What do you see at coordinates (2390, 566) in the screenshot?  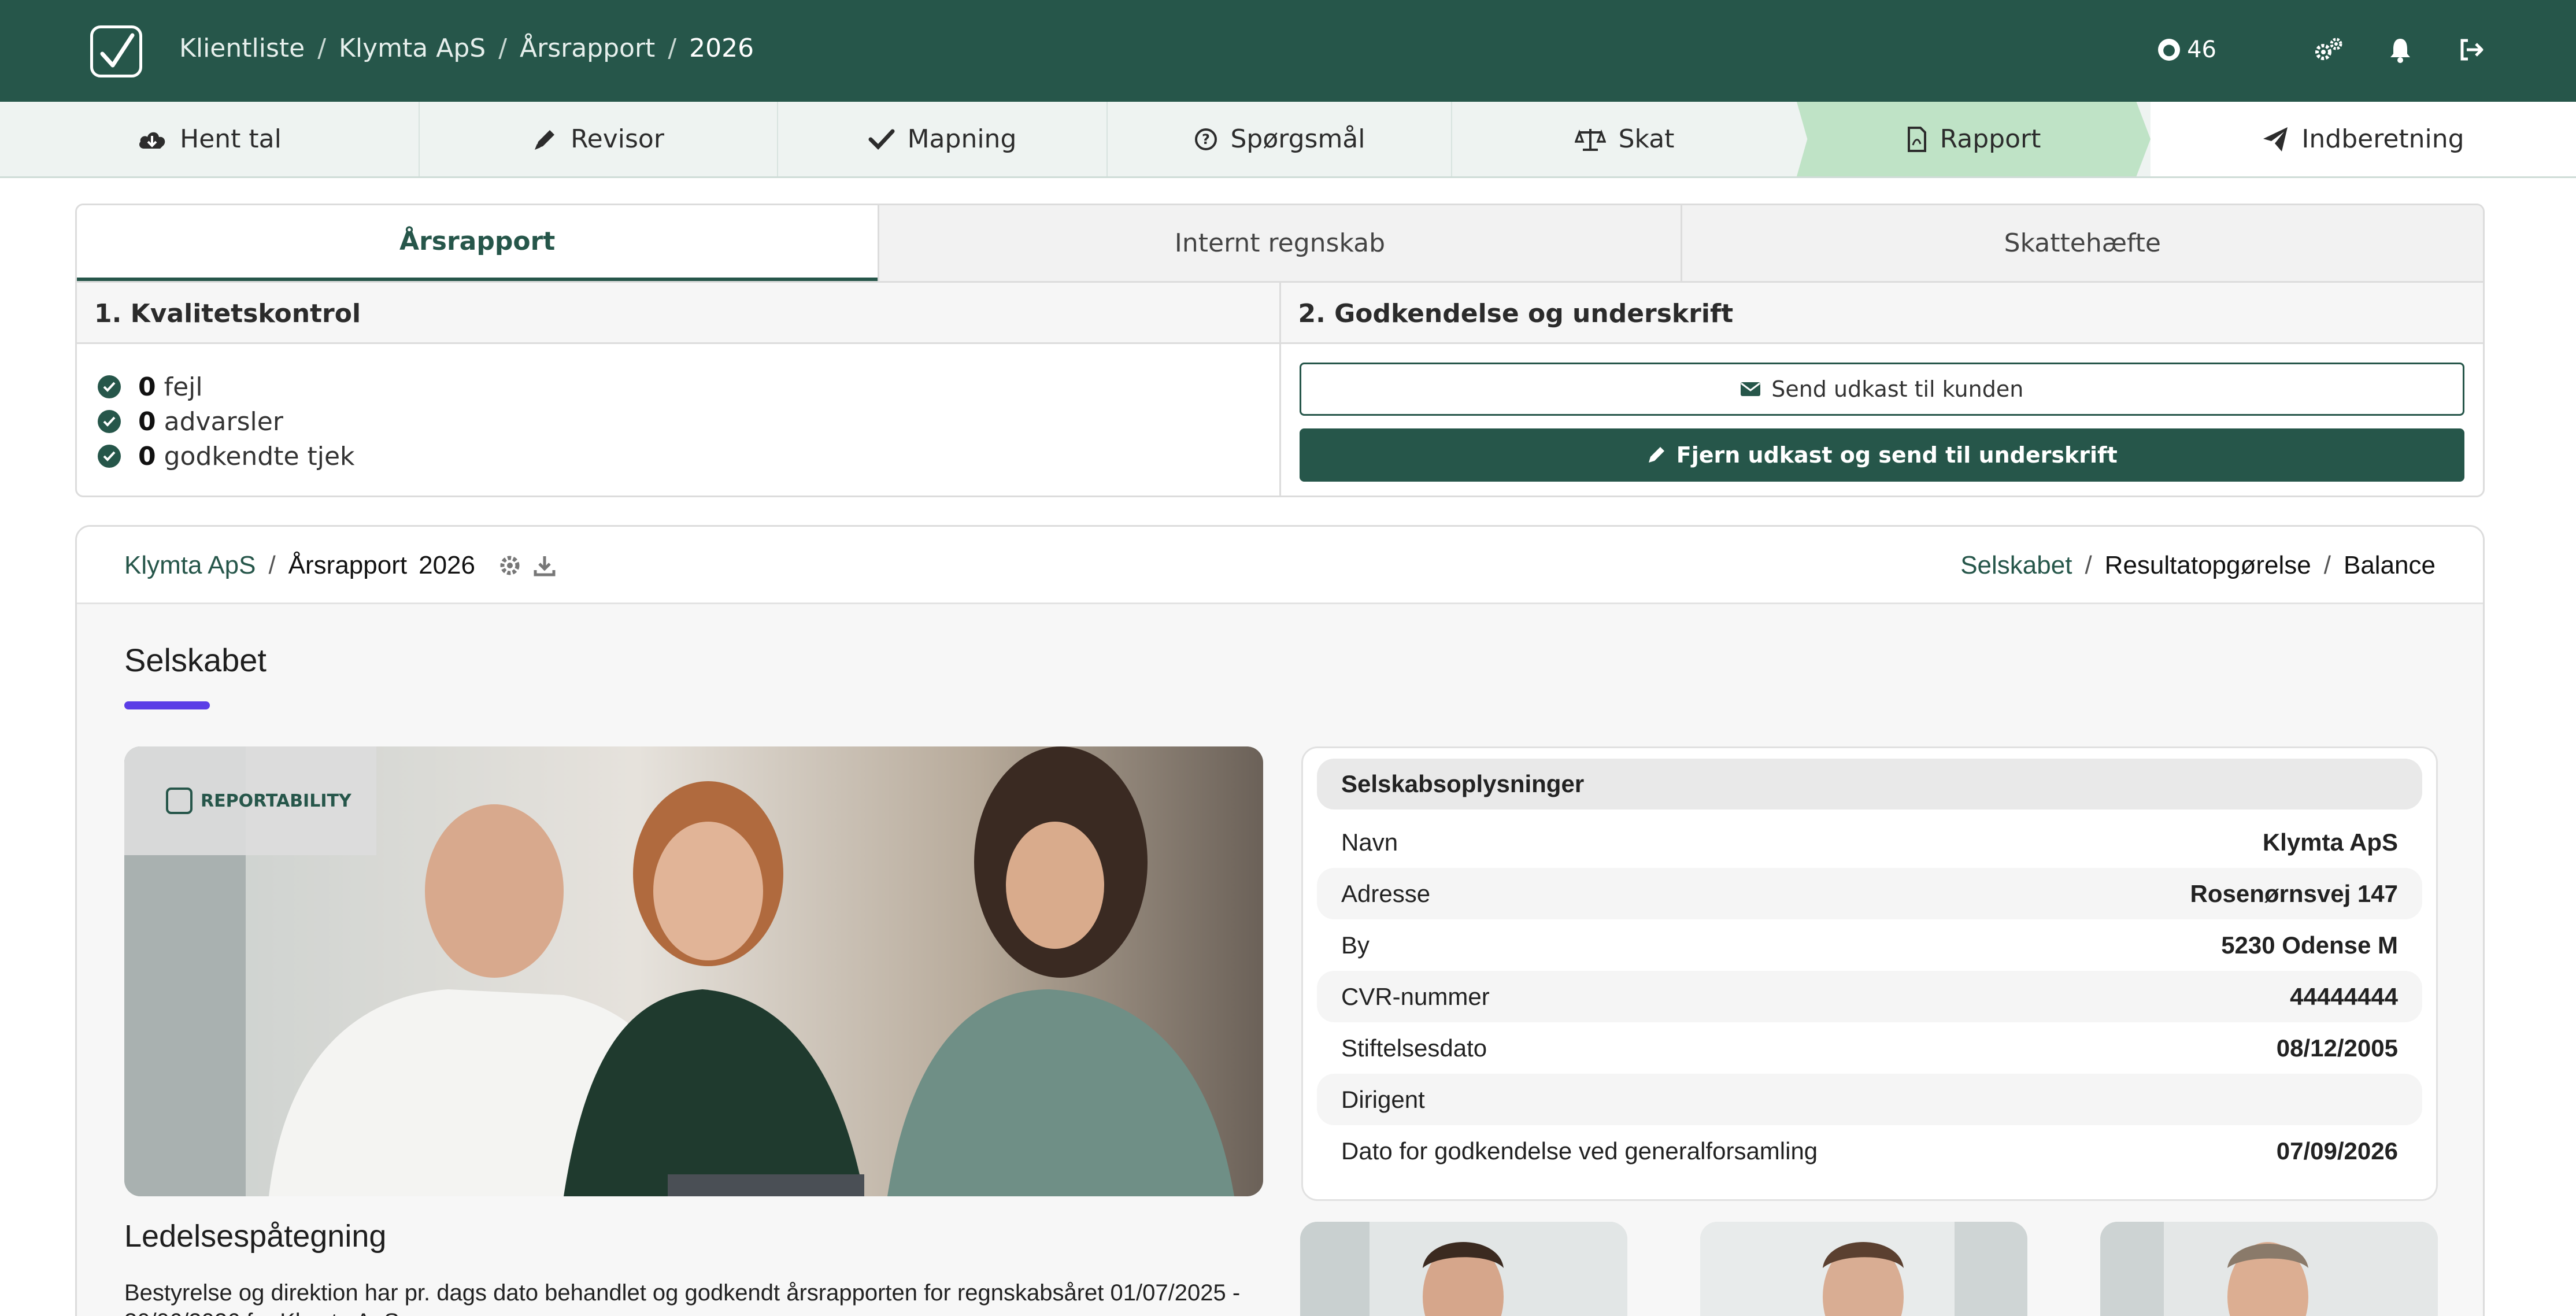 I see `nav-balance: Balance` at bounding box center [2390, 566].